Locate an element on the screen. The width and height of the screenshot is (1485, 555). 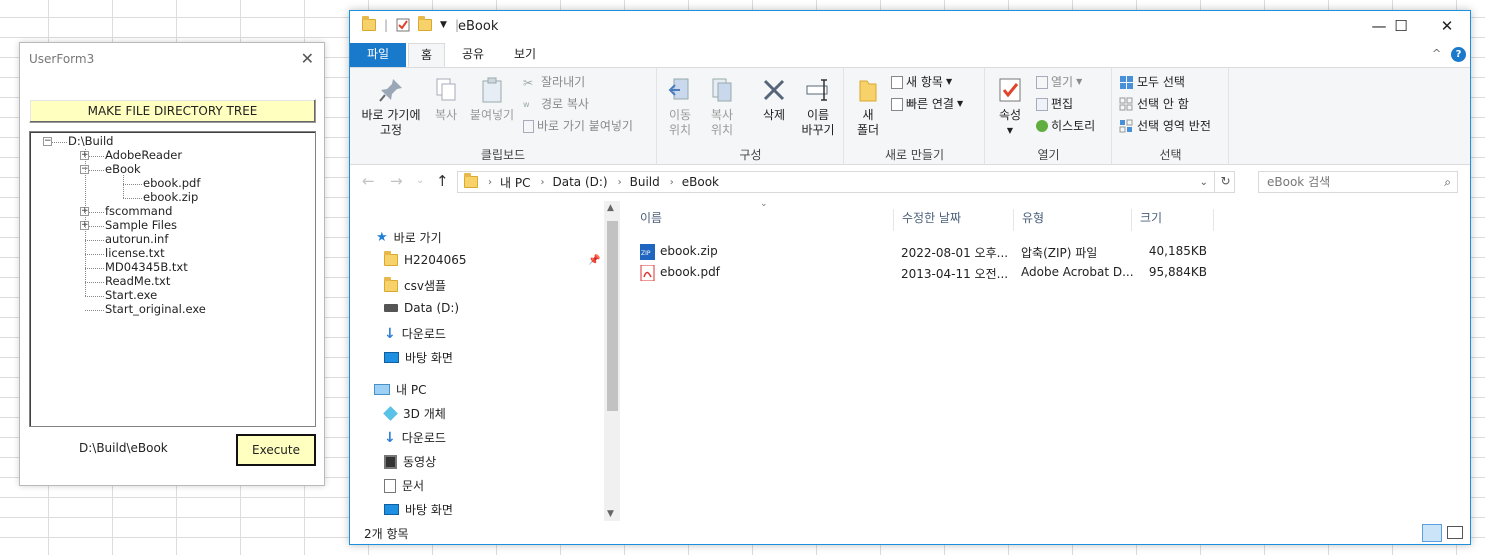
address-bar: › 내 PC › Data (D:) › Build › eBook ⌄ ↻ is located at coordinates (846, 182).